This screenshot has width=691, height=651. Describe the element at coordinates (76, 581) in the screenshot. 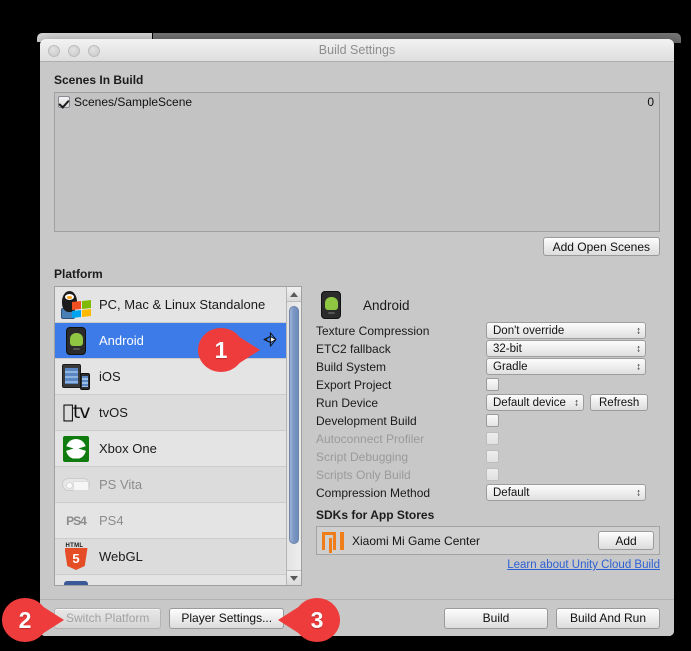

I see `facebook-icon` at that location.